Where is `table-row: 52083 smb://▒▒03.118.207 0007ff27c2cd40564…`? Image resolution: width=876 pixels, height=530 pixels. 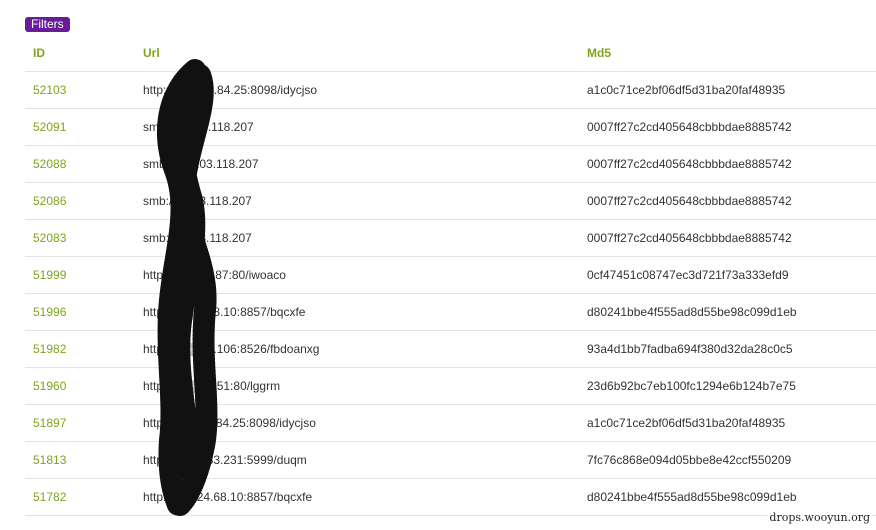 table-row: 52083 smb://▒▒03.118.207 0007ff27c2cd40564… is located at coordinates (450, 238).